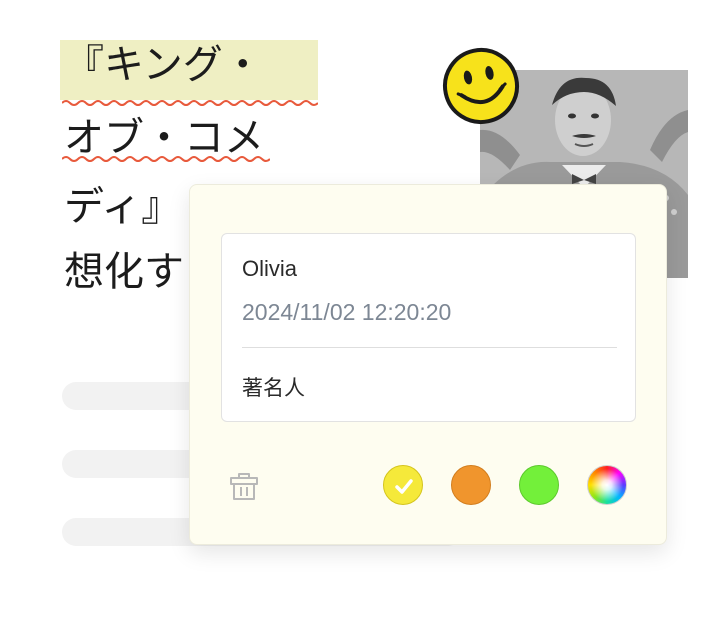  What do you see at coordinates (347, 312) in the screenshot?
I see `comment-timestamp: 2024/11/02 12:20:20` at bounding box center [347, 312].